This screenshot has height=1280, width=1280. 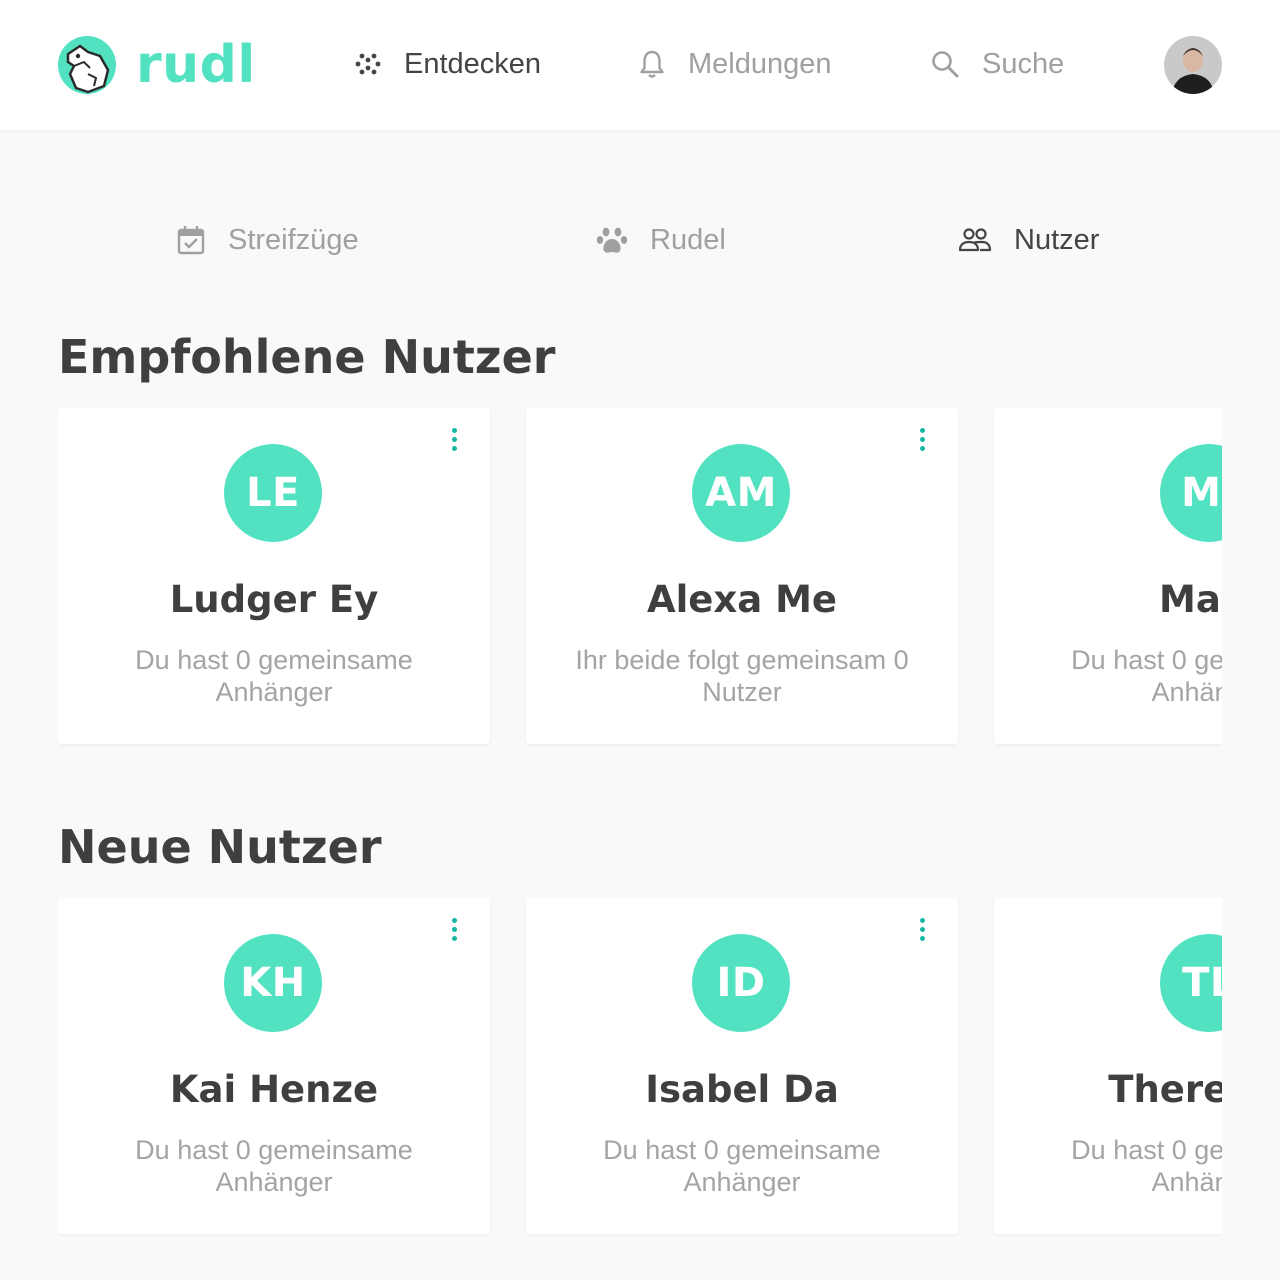 What do you see at coordinates (652, 64) in the screenshot?
I see `bell-icon` at bounding box center [652, 64].